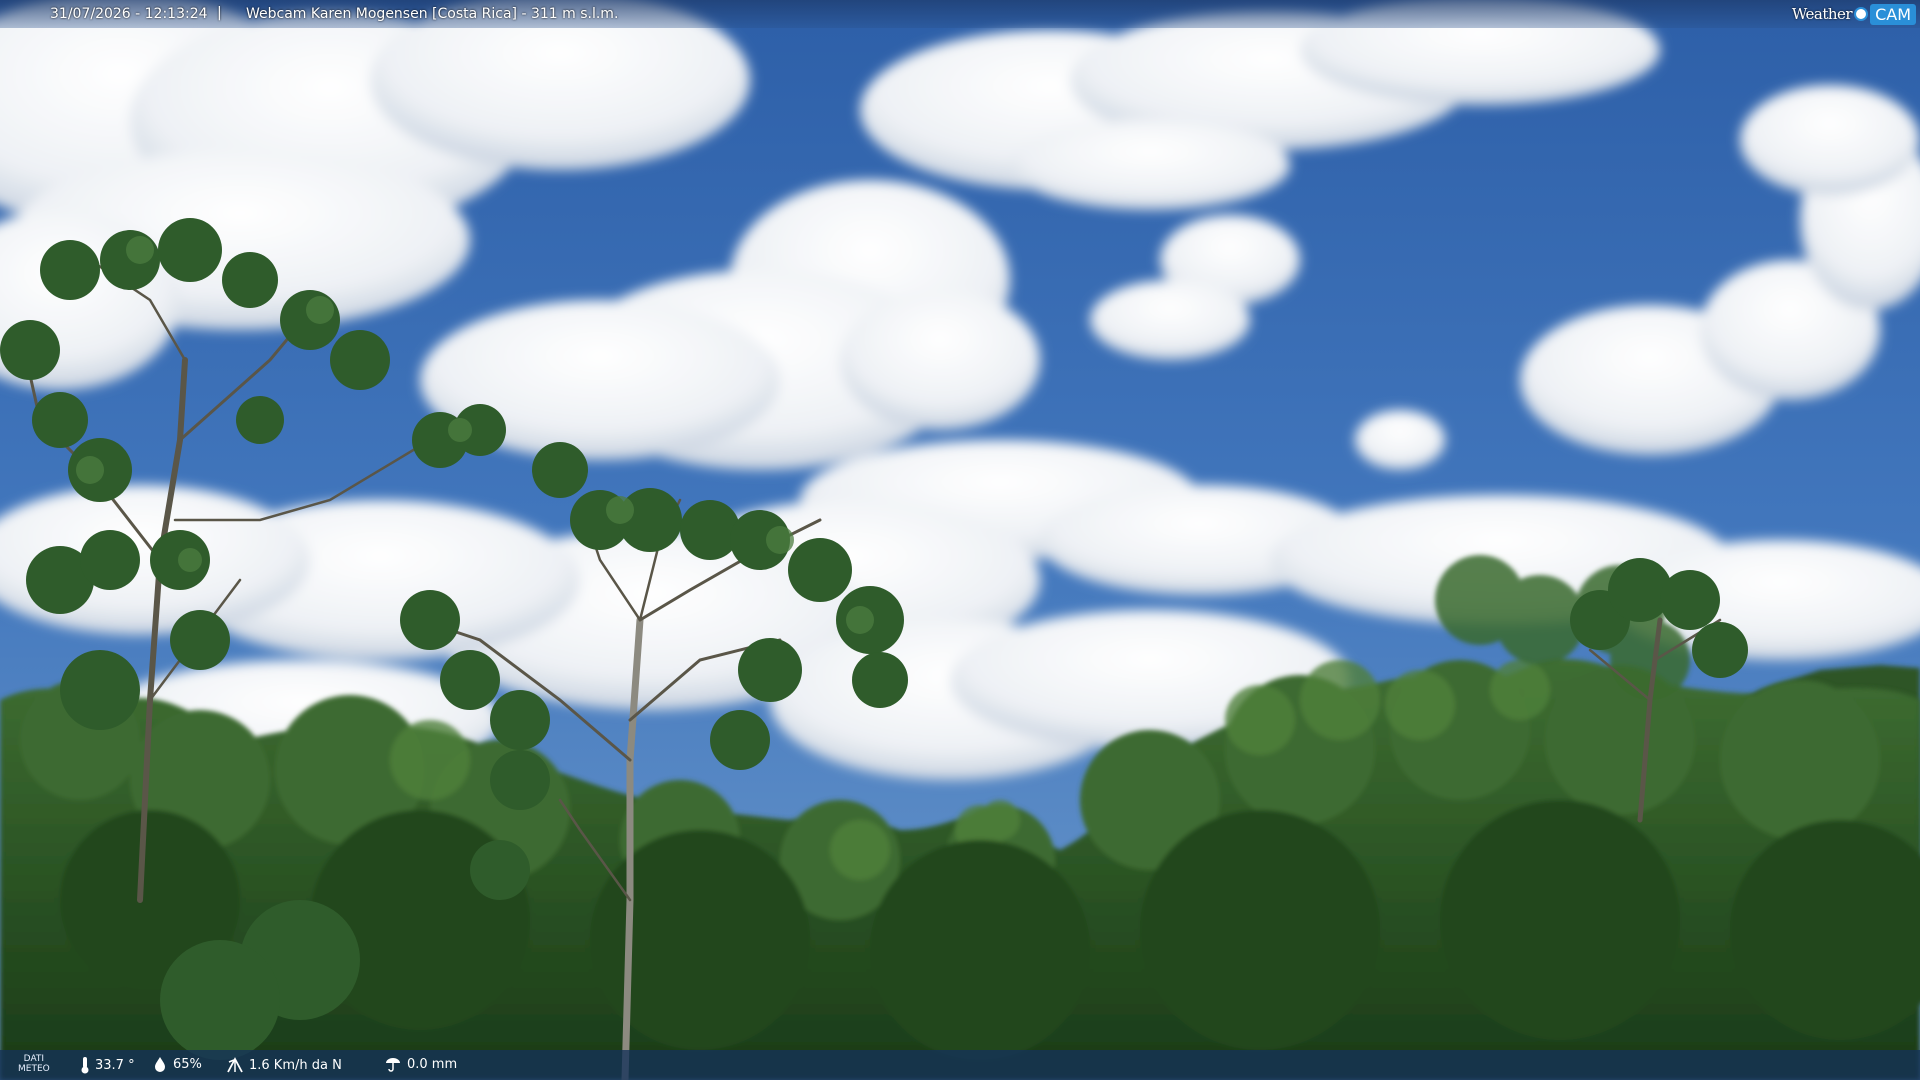 This screenshot has width=1920, height=1080. Describe the element at coordinates (160, 1064) in the screenshot. I see `humidity-drop-icon` at that location.